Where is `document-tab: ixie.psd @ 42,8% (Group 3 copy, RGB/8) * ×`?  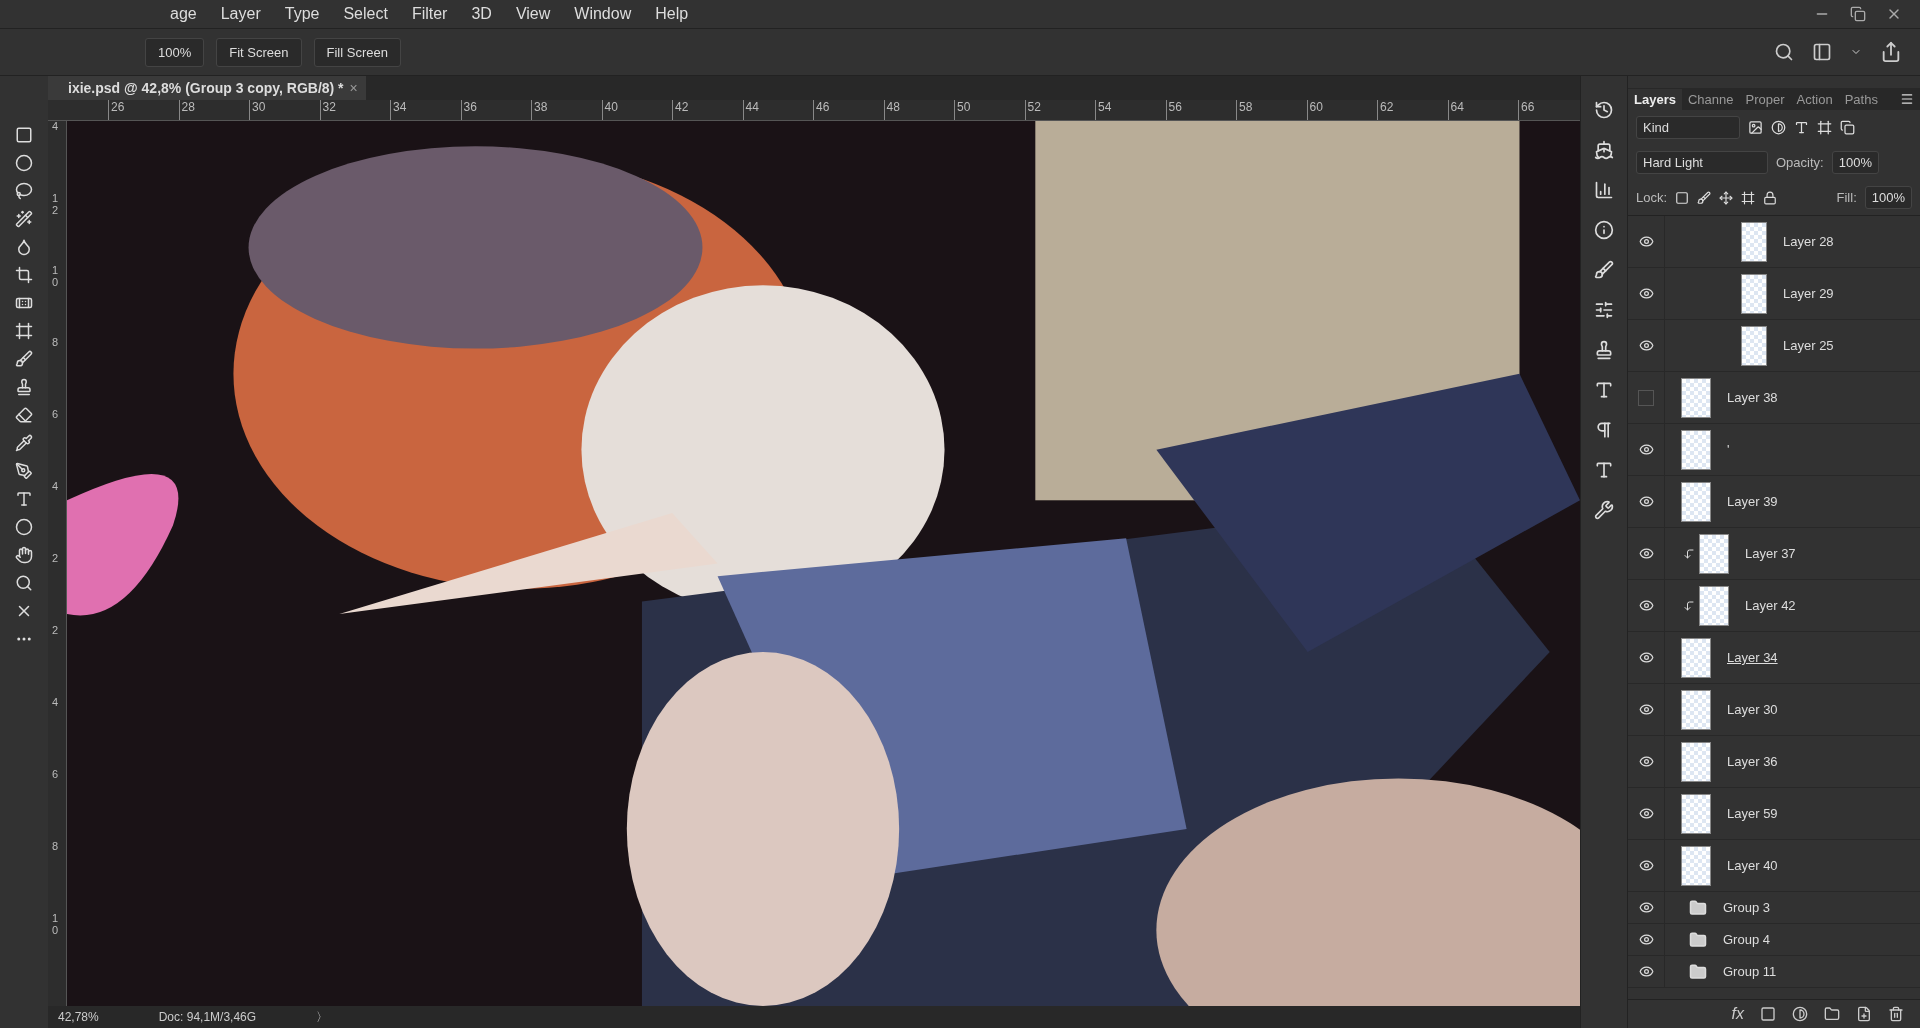
document-tab: ixie.psd @ 42,8% (Group 3 copy, RGB/8) * × is located at coordinates (207, 88).